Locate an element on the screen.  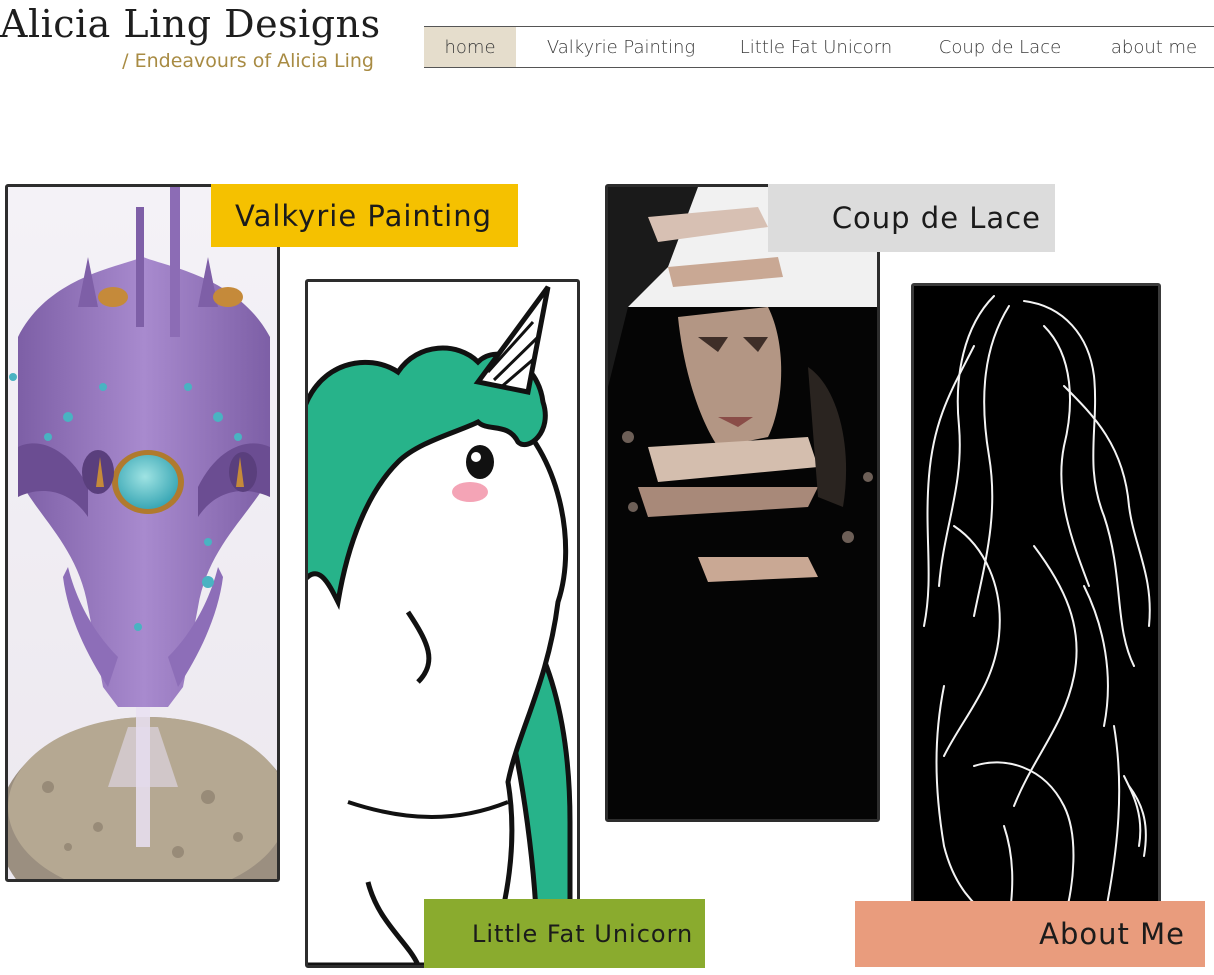
coup-de-lace-portrait is located at coordinates (742, 503).